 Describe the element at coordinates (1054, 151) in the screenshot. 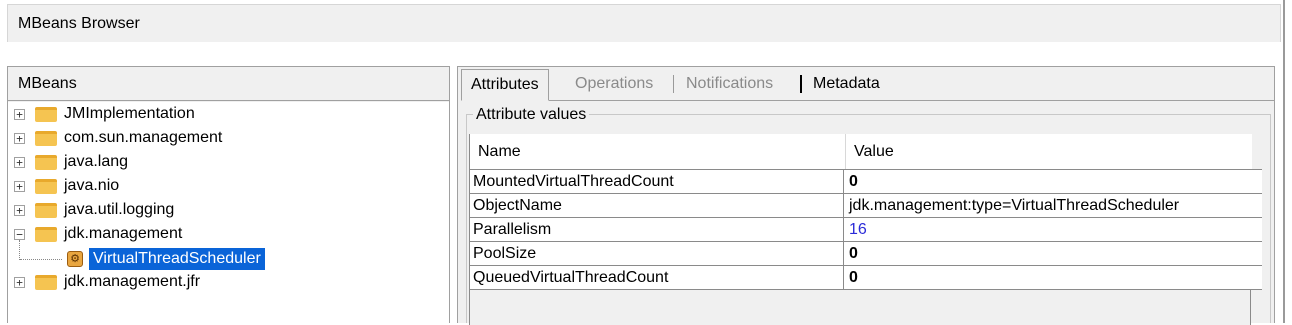

I see `column-header-value: Value` at that location.